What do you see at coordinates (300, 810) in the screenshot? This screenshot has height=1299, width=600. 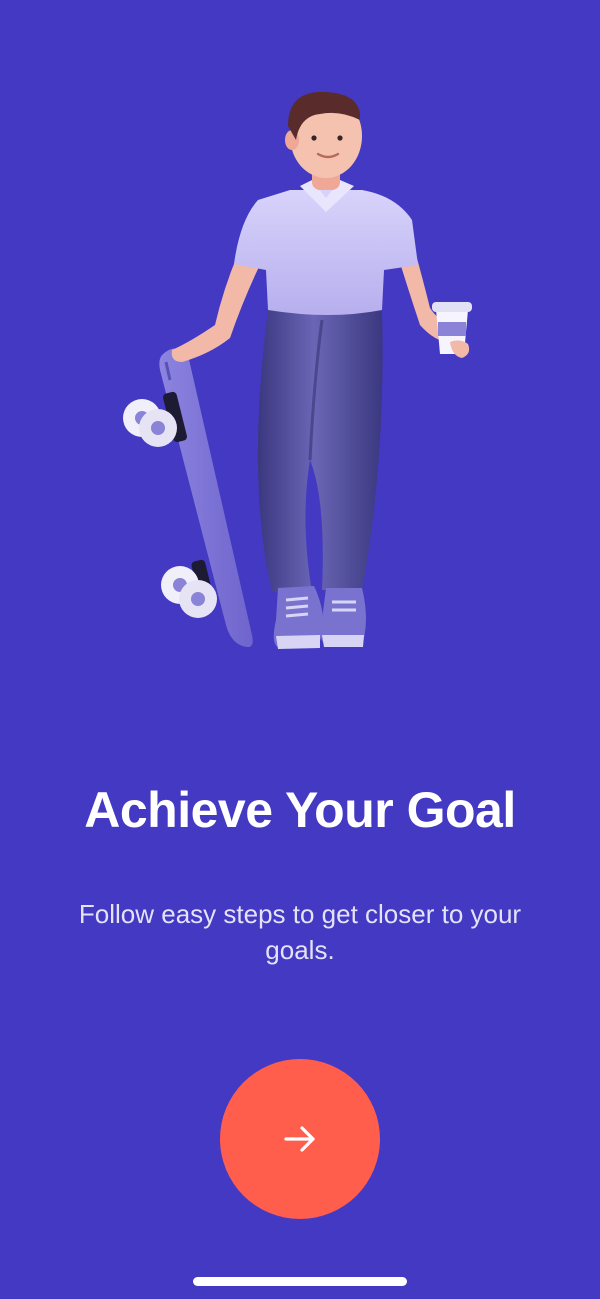 I see `onboarding-title: Achieve Your Goal` at bounding box center [300, 810].